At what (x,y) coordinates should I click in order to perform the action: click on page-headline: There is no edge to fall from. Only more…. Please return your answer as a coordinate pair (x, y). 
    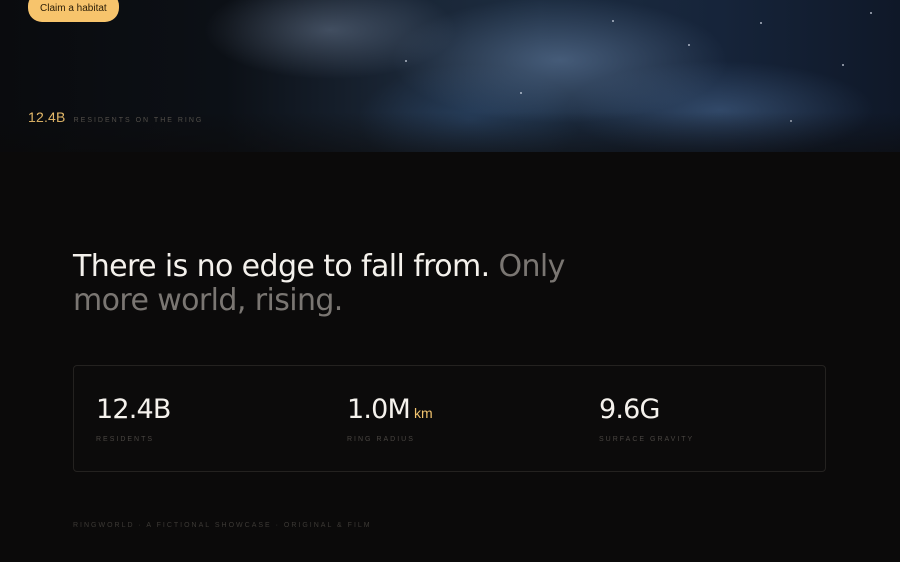
    Looking at the image, I should click on (353, 284).